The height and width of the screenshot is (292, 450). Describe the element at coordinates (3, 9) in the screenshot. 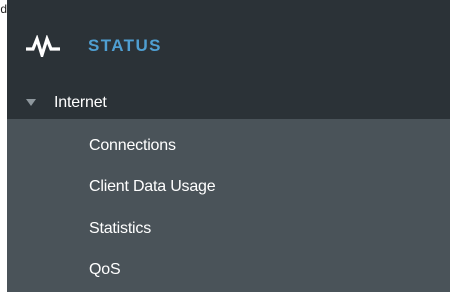

I see `cutoff-text: d` at that location.